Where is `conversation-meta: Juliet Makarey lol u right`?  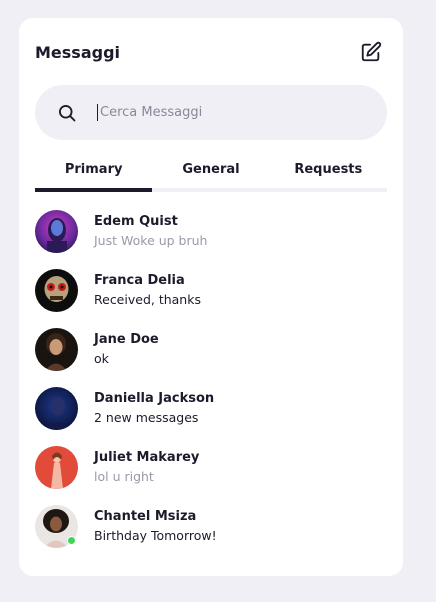 conversation-meta: Juliet Makarey lol u right is located at coordinates (146, 468).